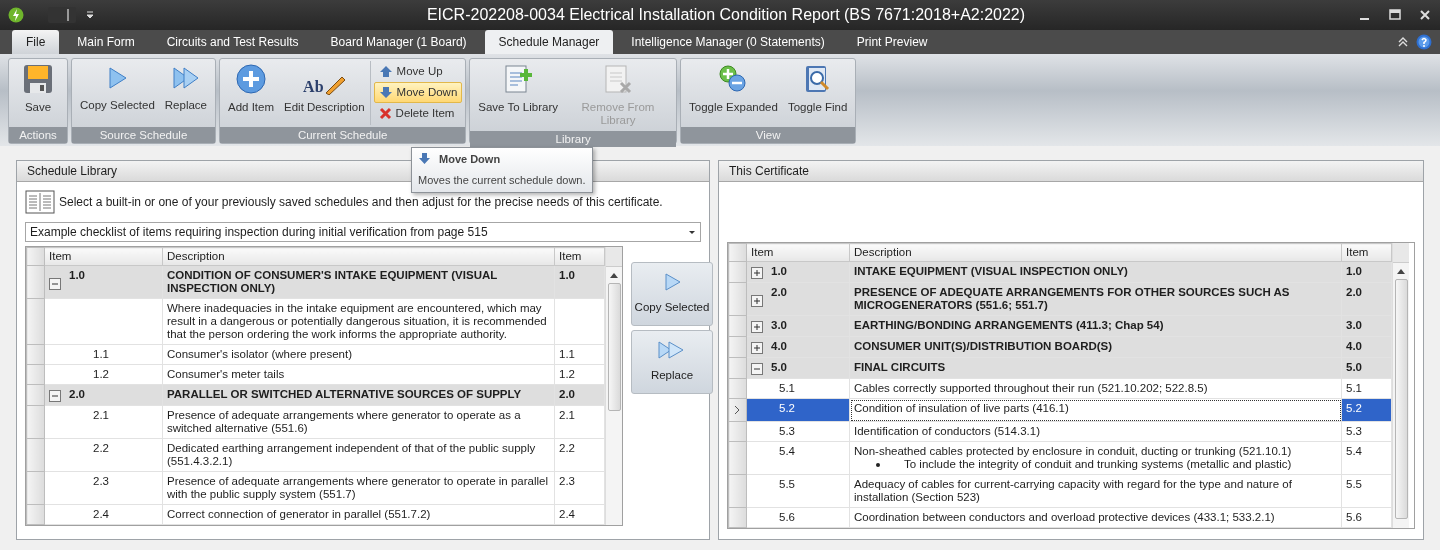 The width and height of the screenshot is (1440, 550). Describe the element at coordinates (728, 42) in the screenshot. I see `ribbon-tab: Intelligence Manager (0 Statements)` at that location.